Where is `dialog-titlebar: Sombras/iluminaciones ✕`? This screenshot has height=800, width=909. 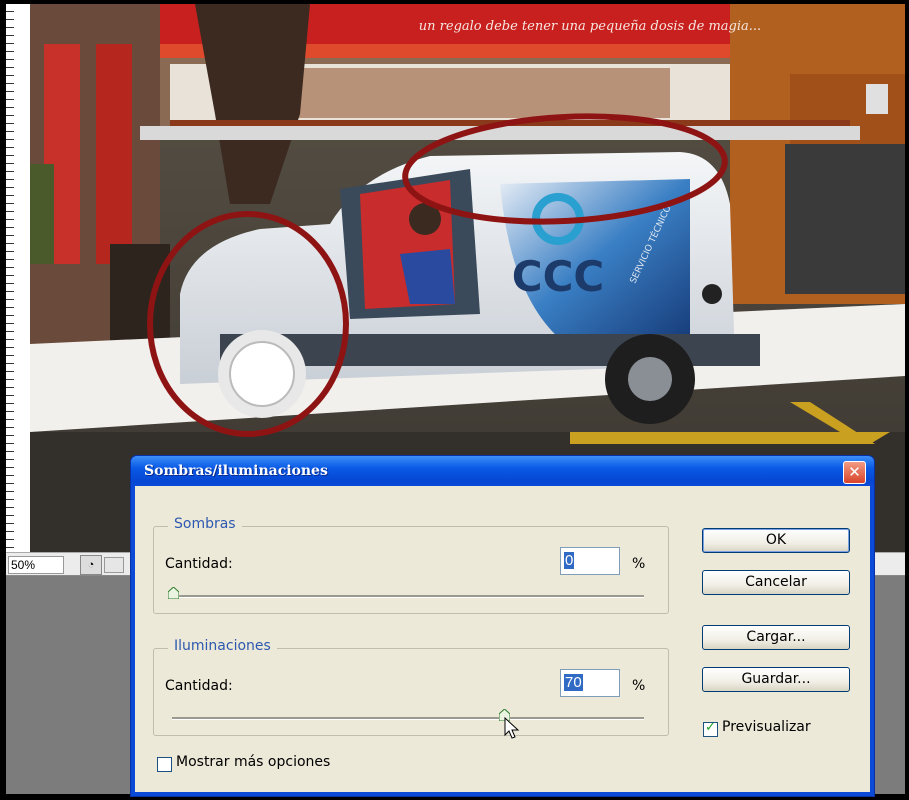
dialog-titlebar: Sombras/iluminaciones ✕ is located at coordinates (502, 471).